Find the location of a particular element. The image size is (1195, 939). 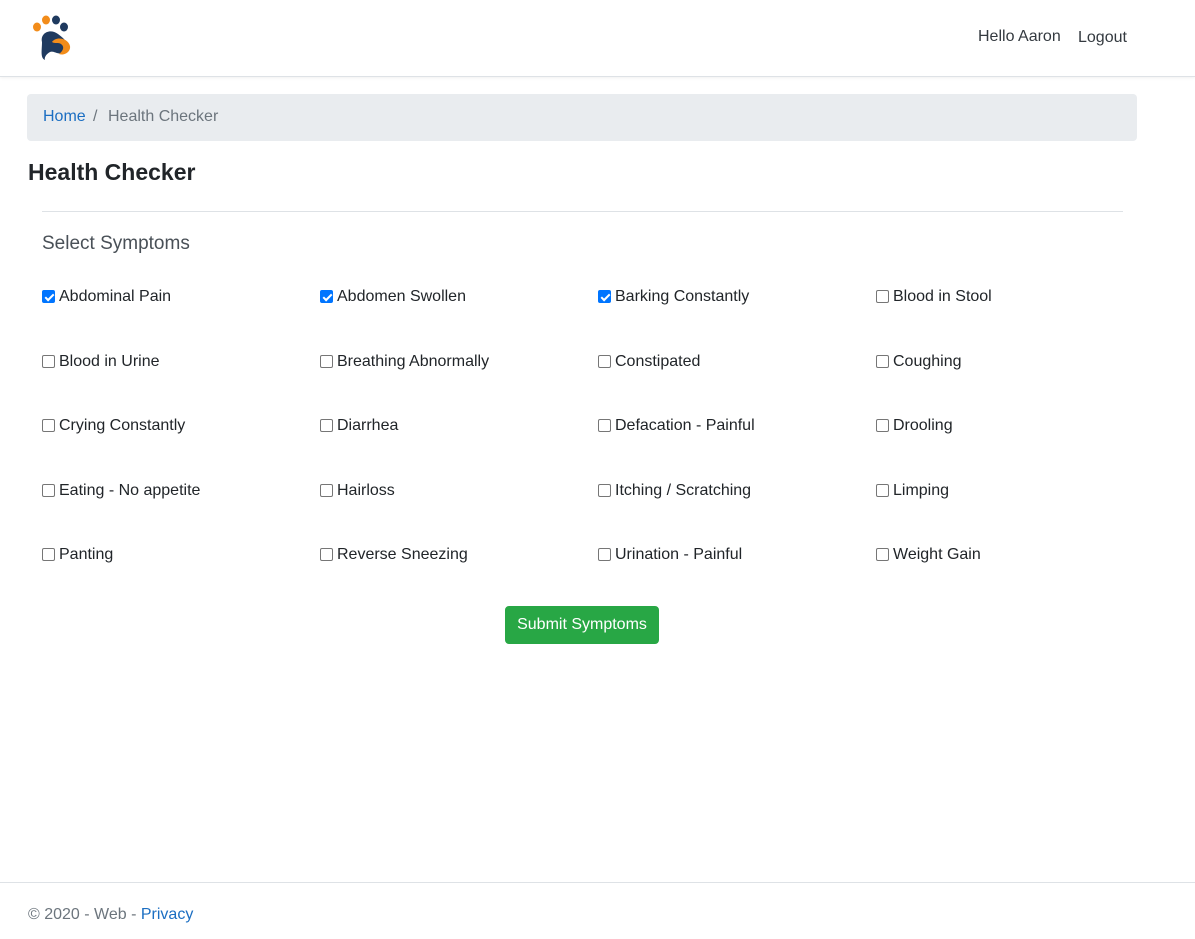

symptom-label: Blood in Stool is located at coordinates (942, 296).